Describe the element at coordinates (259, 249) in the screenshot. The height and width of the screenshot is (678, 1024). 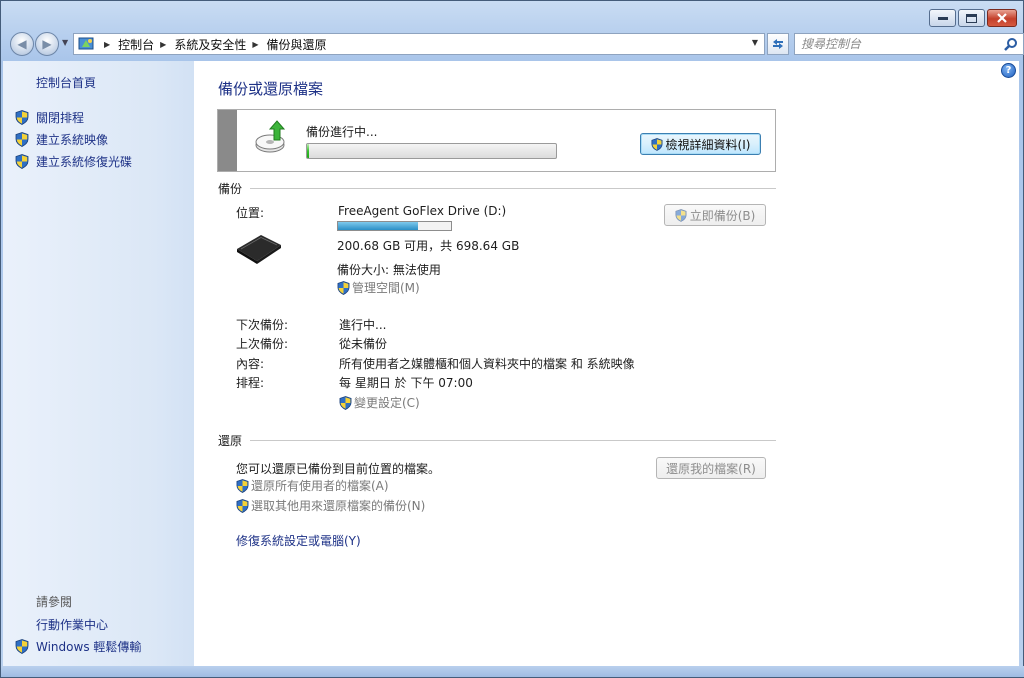
I see `external-drive-icon` at that location.